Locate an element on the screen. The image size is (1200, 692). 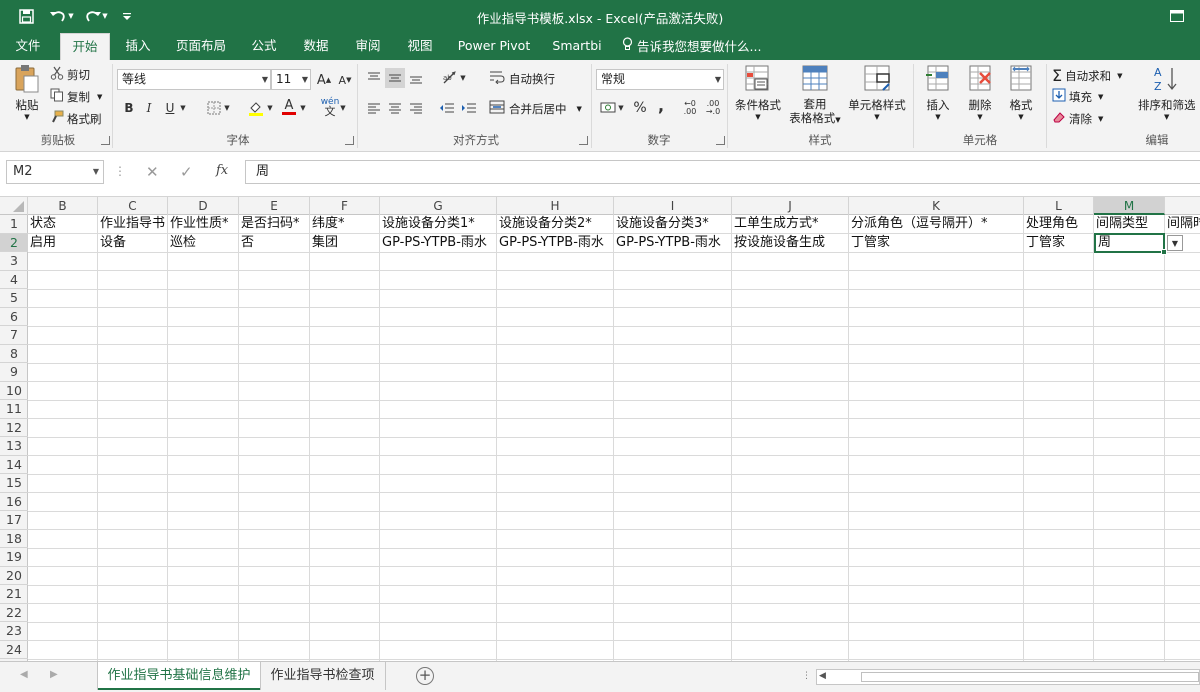
font-color-icon: A is located at coordinates (289, 107).